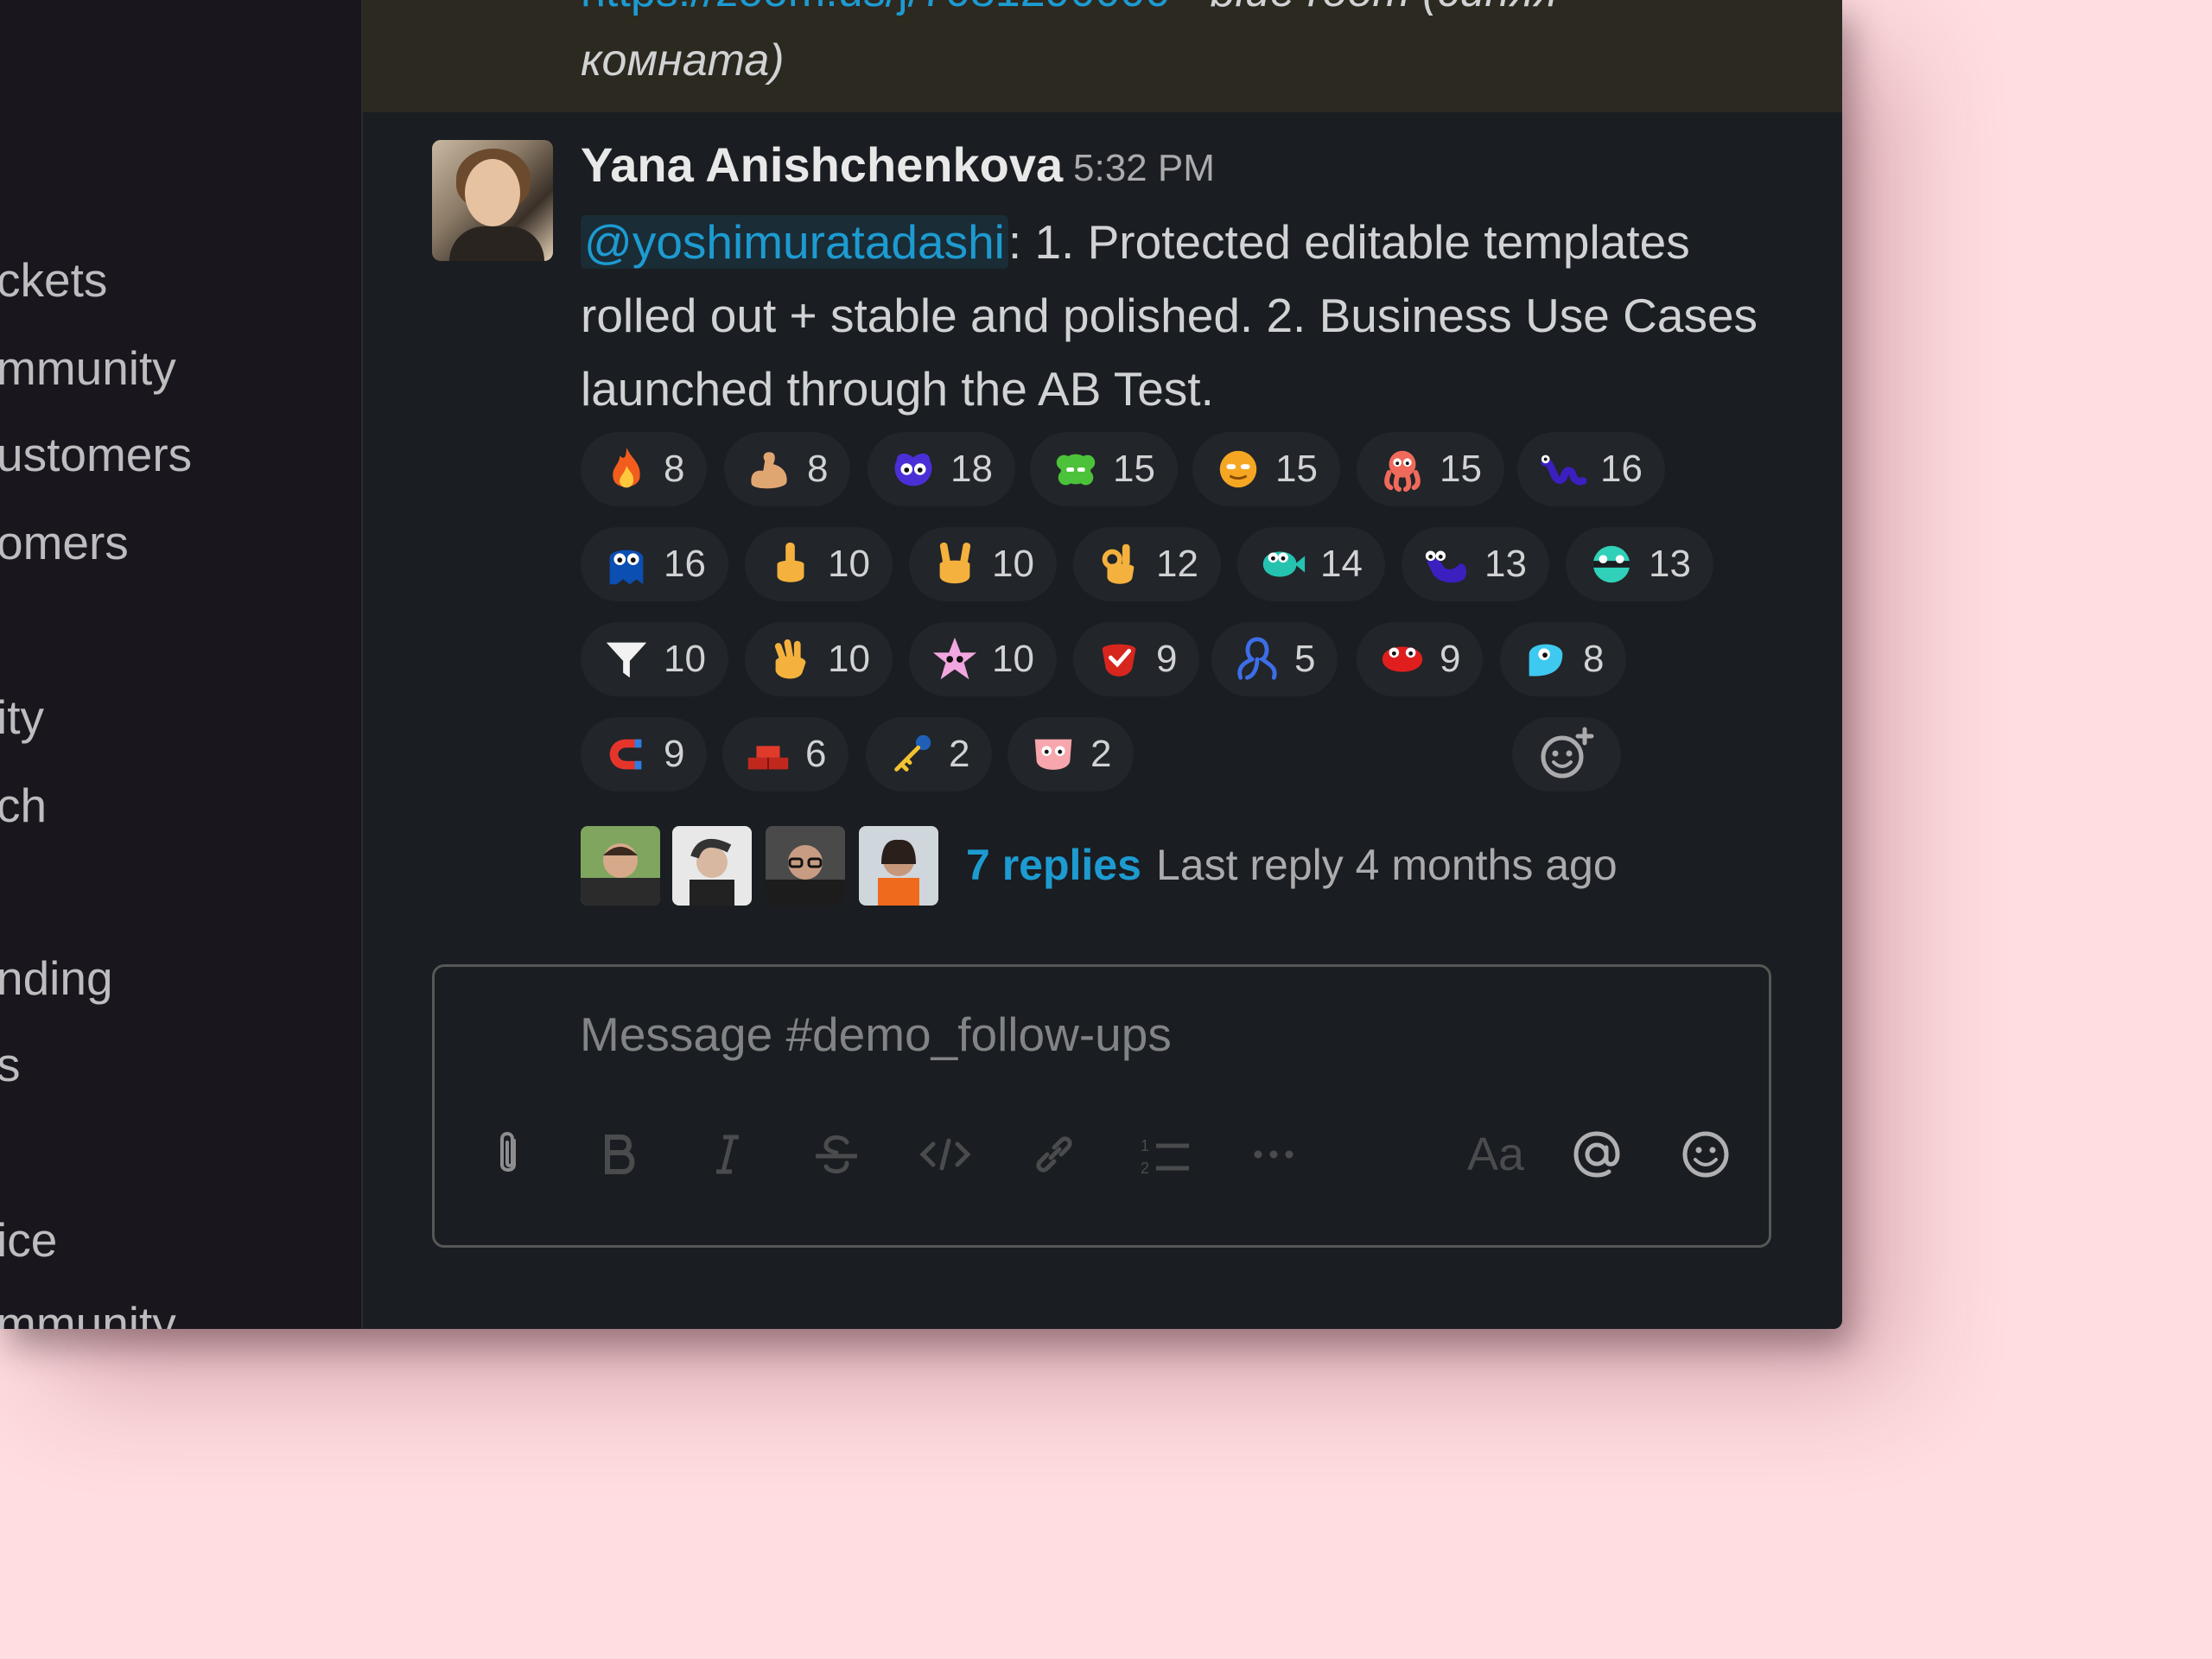 The width and height of the screenshot is (2212, 1659). I want to click on author-avatar, so click(492, 200).